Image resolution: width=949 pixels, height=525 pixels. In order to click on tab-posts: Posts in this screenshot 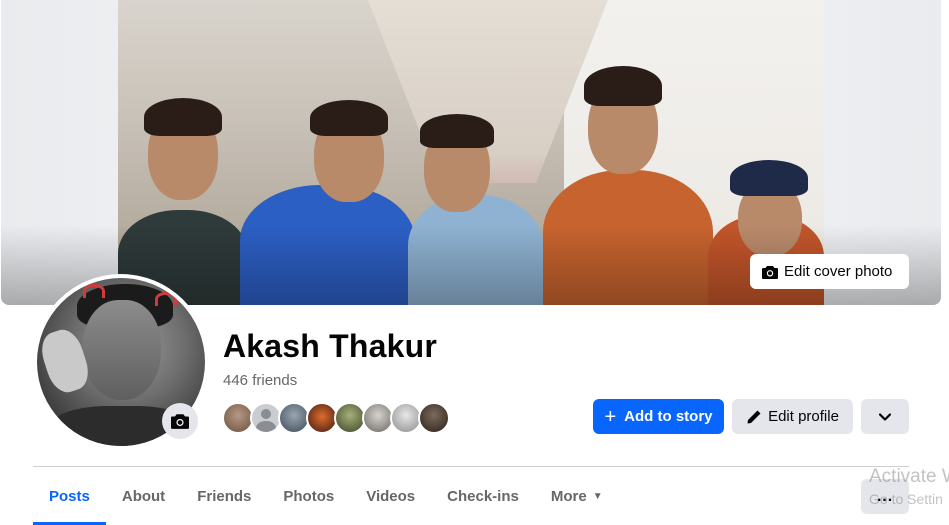, I will do `click(69, 496)`.